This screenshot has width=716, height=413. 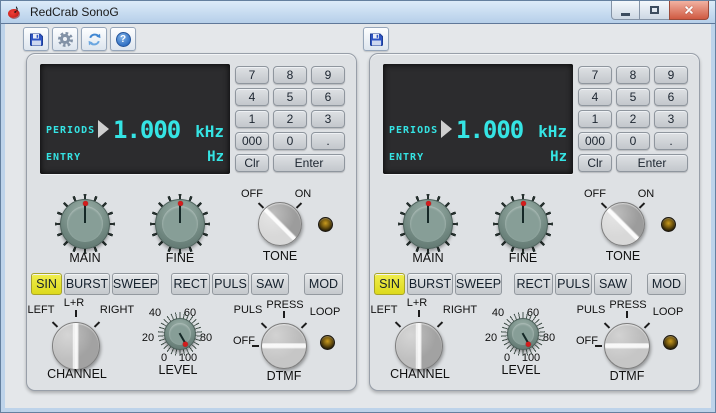 I want to click on fine-knob-label: FINE, so click(x=523, y=258).